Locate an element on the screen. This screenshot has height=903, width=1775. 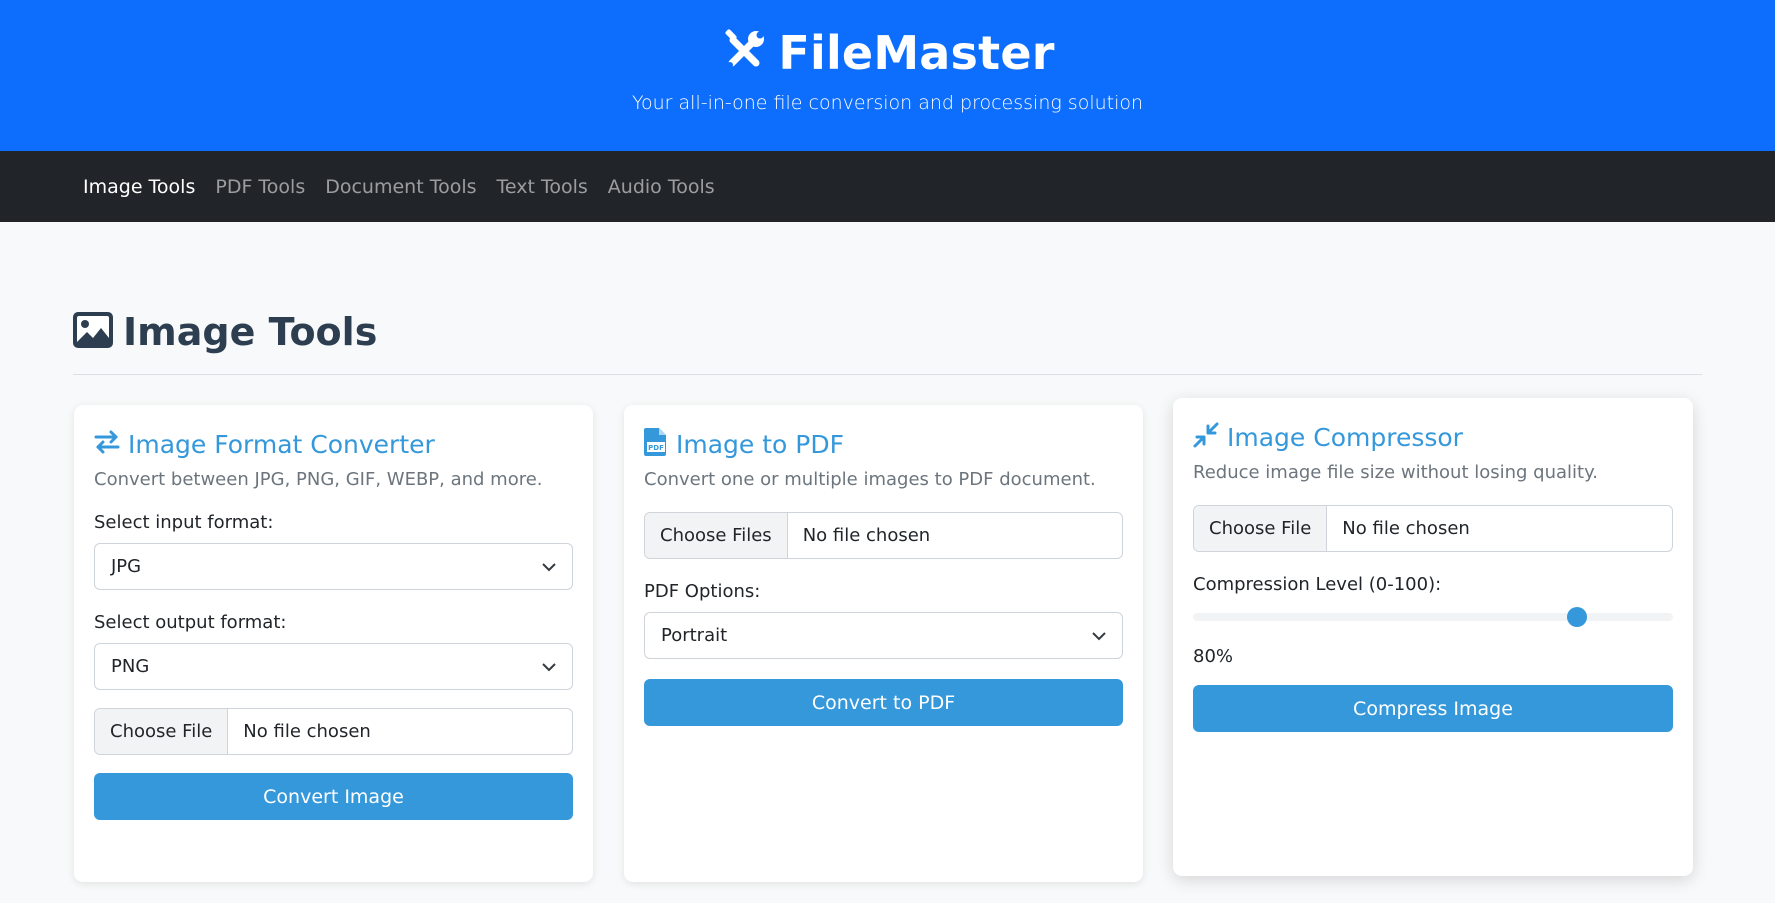
compression-level-value: 80% is located at coordinates (1213, 656).